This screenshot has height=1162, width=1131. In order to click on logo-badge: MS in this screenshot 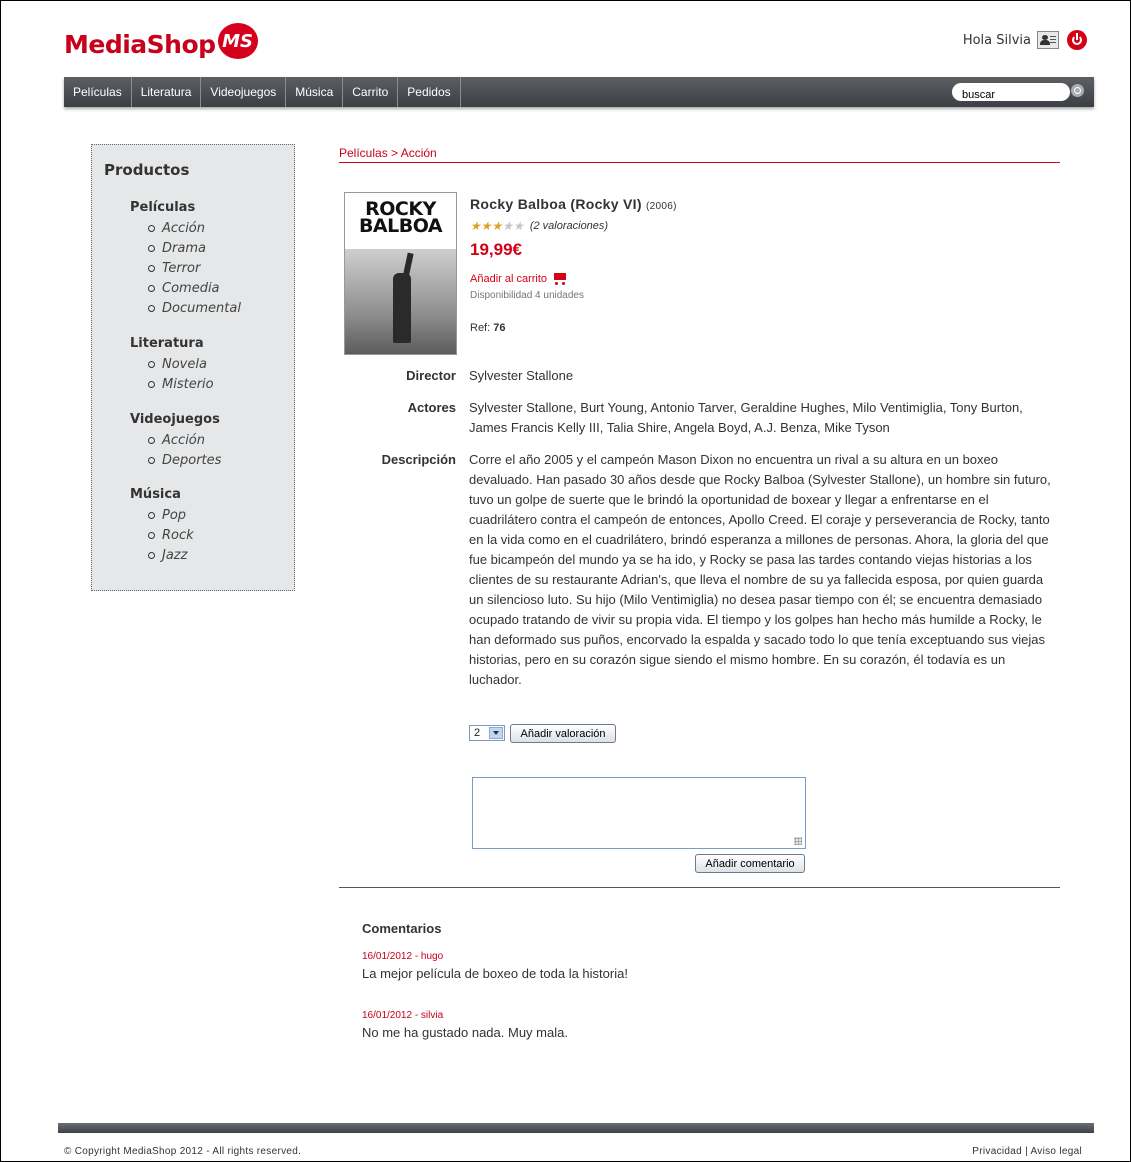, I will do `click(237, 41)`.